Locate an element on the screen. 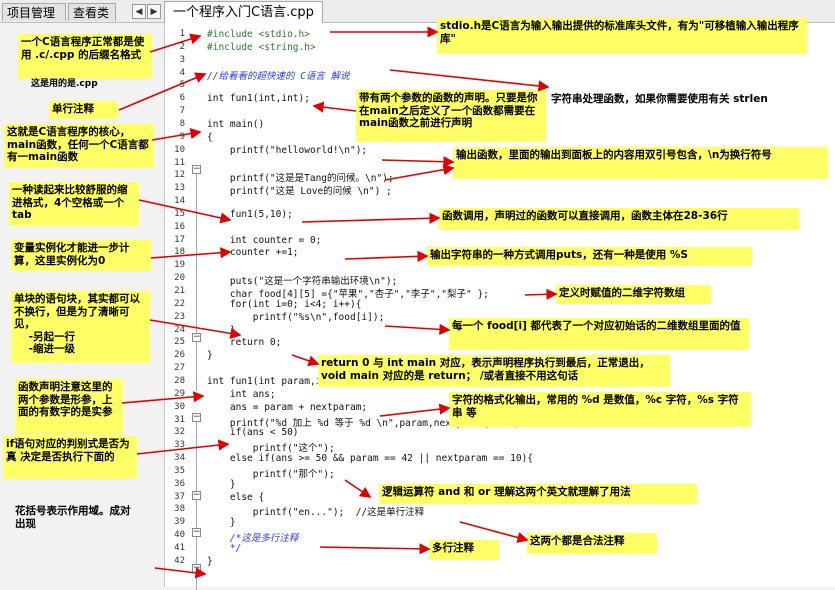 This screenshot has width=835, height=590. code-line: #include <string.h> is located at coordinates (261, 47).